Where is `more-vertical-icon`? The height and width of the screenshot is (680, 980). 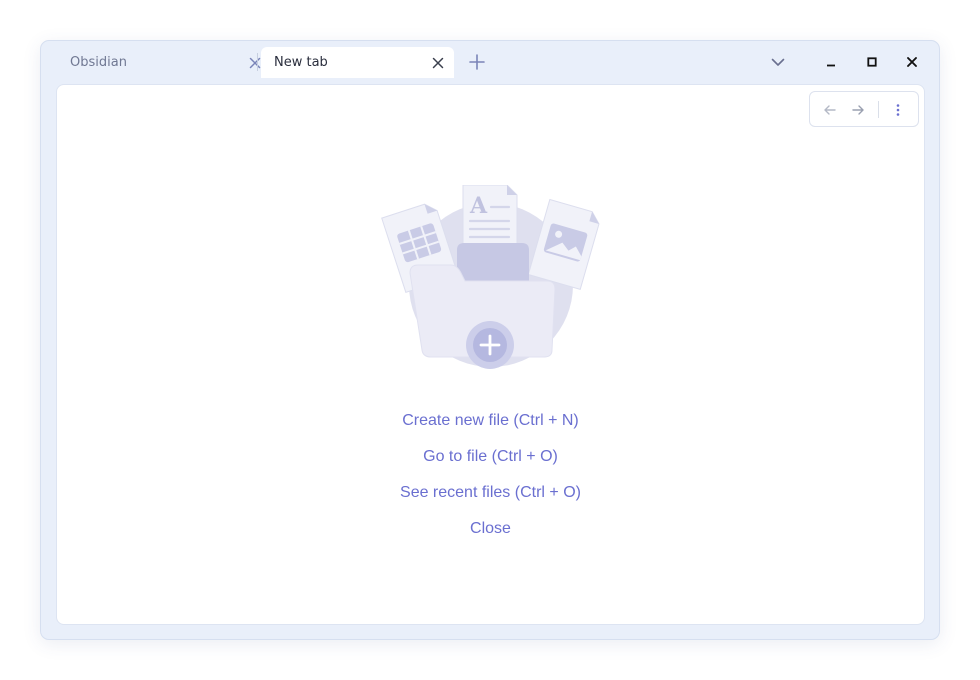 more-vertical-icon is located at coordinates (898, 110).